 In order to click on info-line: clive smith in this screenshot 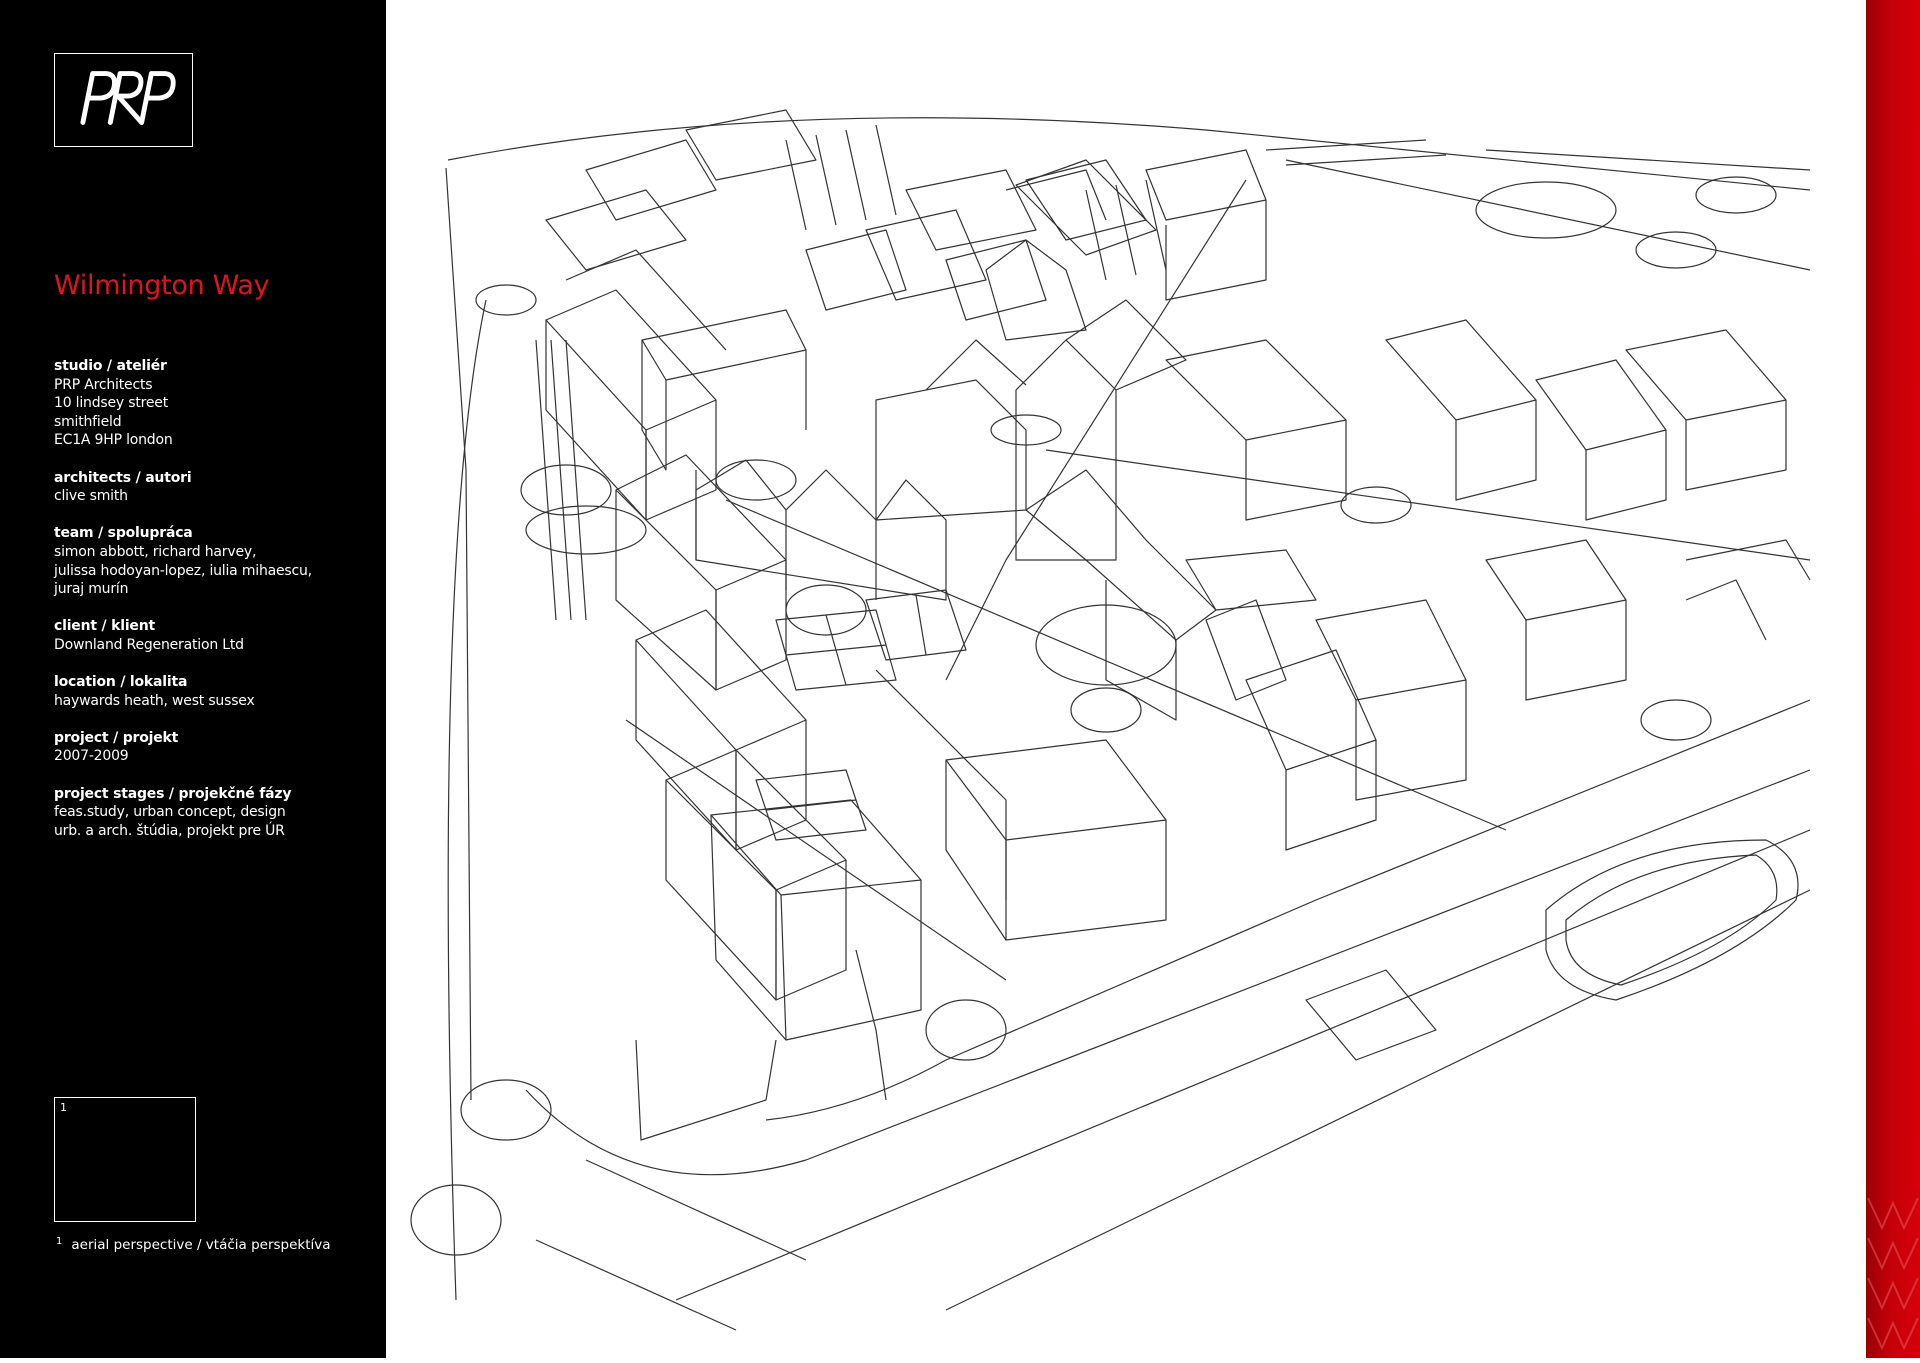, I will do `click(91, 496)`.